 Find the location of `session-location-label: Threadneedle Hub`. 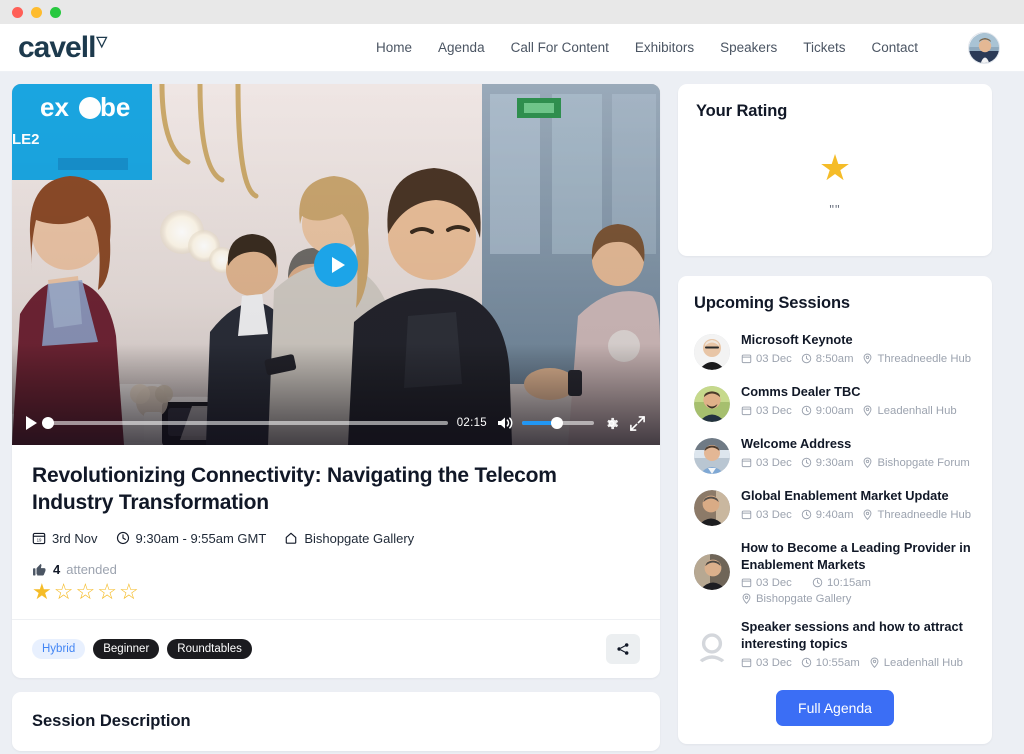

session-location-label: Threadneedle Hub is located at coordinates (924, 514).